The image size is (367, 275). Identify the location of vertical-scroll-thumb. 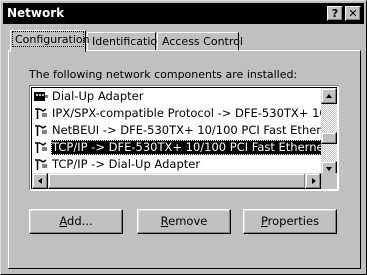
(329, 138).